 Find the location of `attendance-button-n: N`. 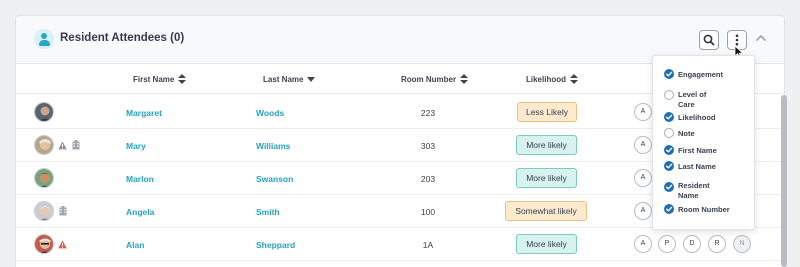

attendance-button-n: N is located at coordinates (742, 244).